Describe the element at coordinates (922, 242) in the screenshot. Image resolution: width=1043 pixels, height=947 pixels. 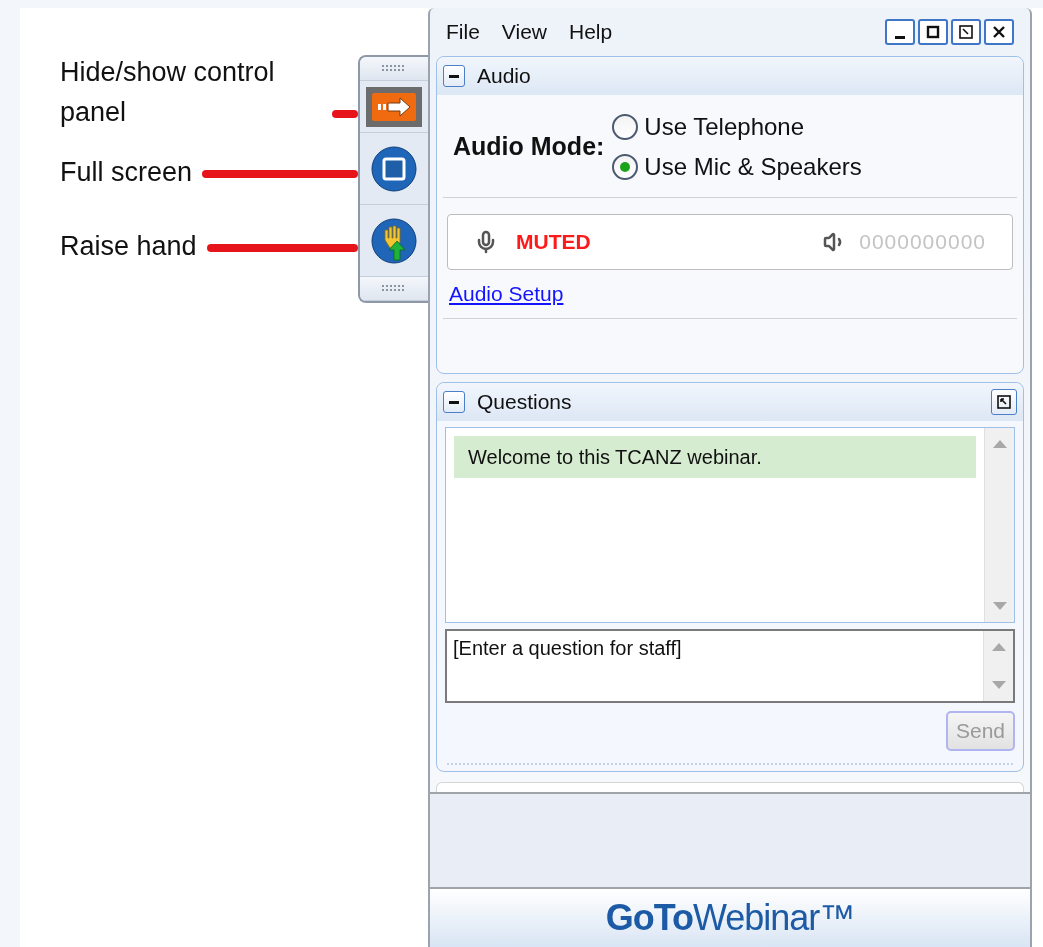
I see `speaker-level: 0000000000` at that location.